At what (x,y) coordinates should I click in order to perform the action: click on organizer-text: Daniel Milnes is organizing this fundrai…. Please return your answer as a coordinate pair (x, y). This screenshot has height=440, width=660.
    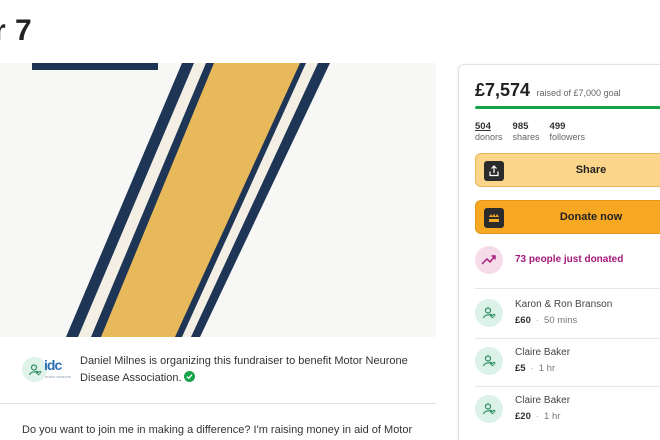
    Looking at the image, I should click on (250, 370).